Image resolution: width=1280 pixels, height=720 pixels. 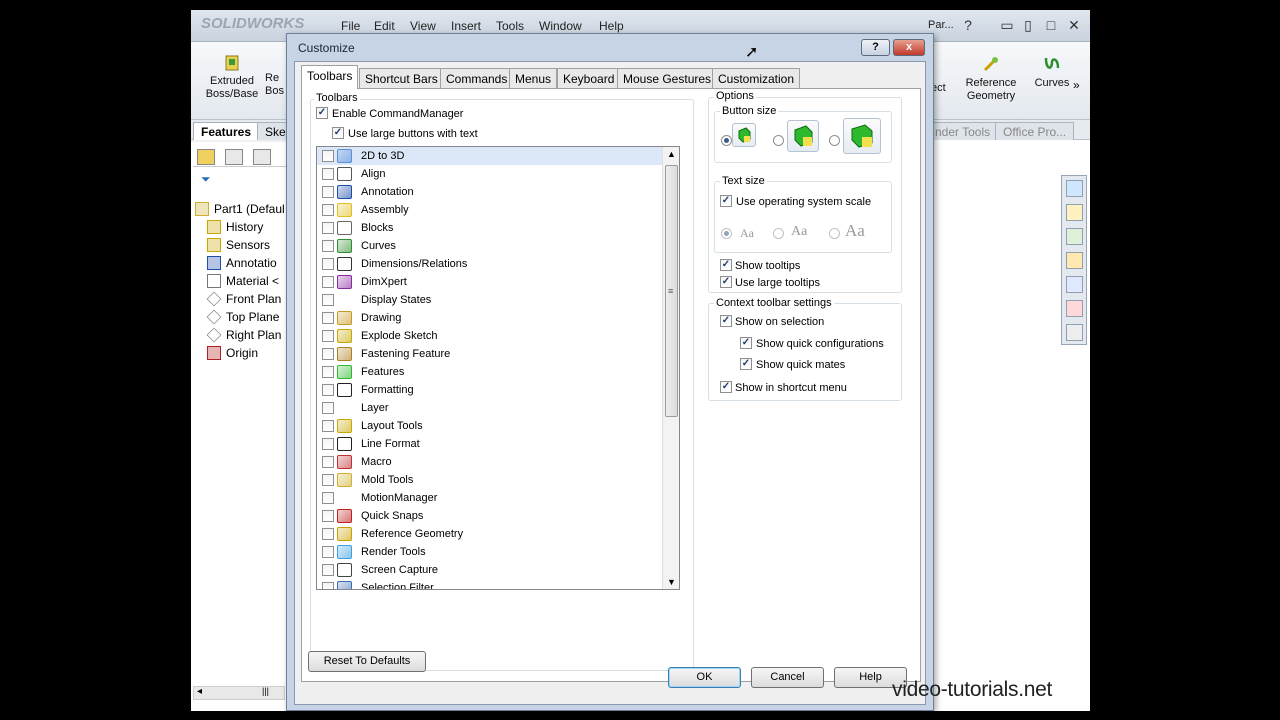 I want to click on use-large-buttons-checkbox: ✓, so click(x=338, y=133).